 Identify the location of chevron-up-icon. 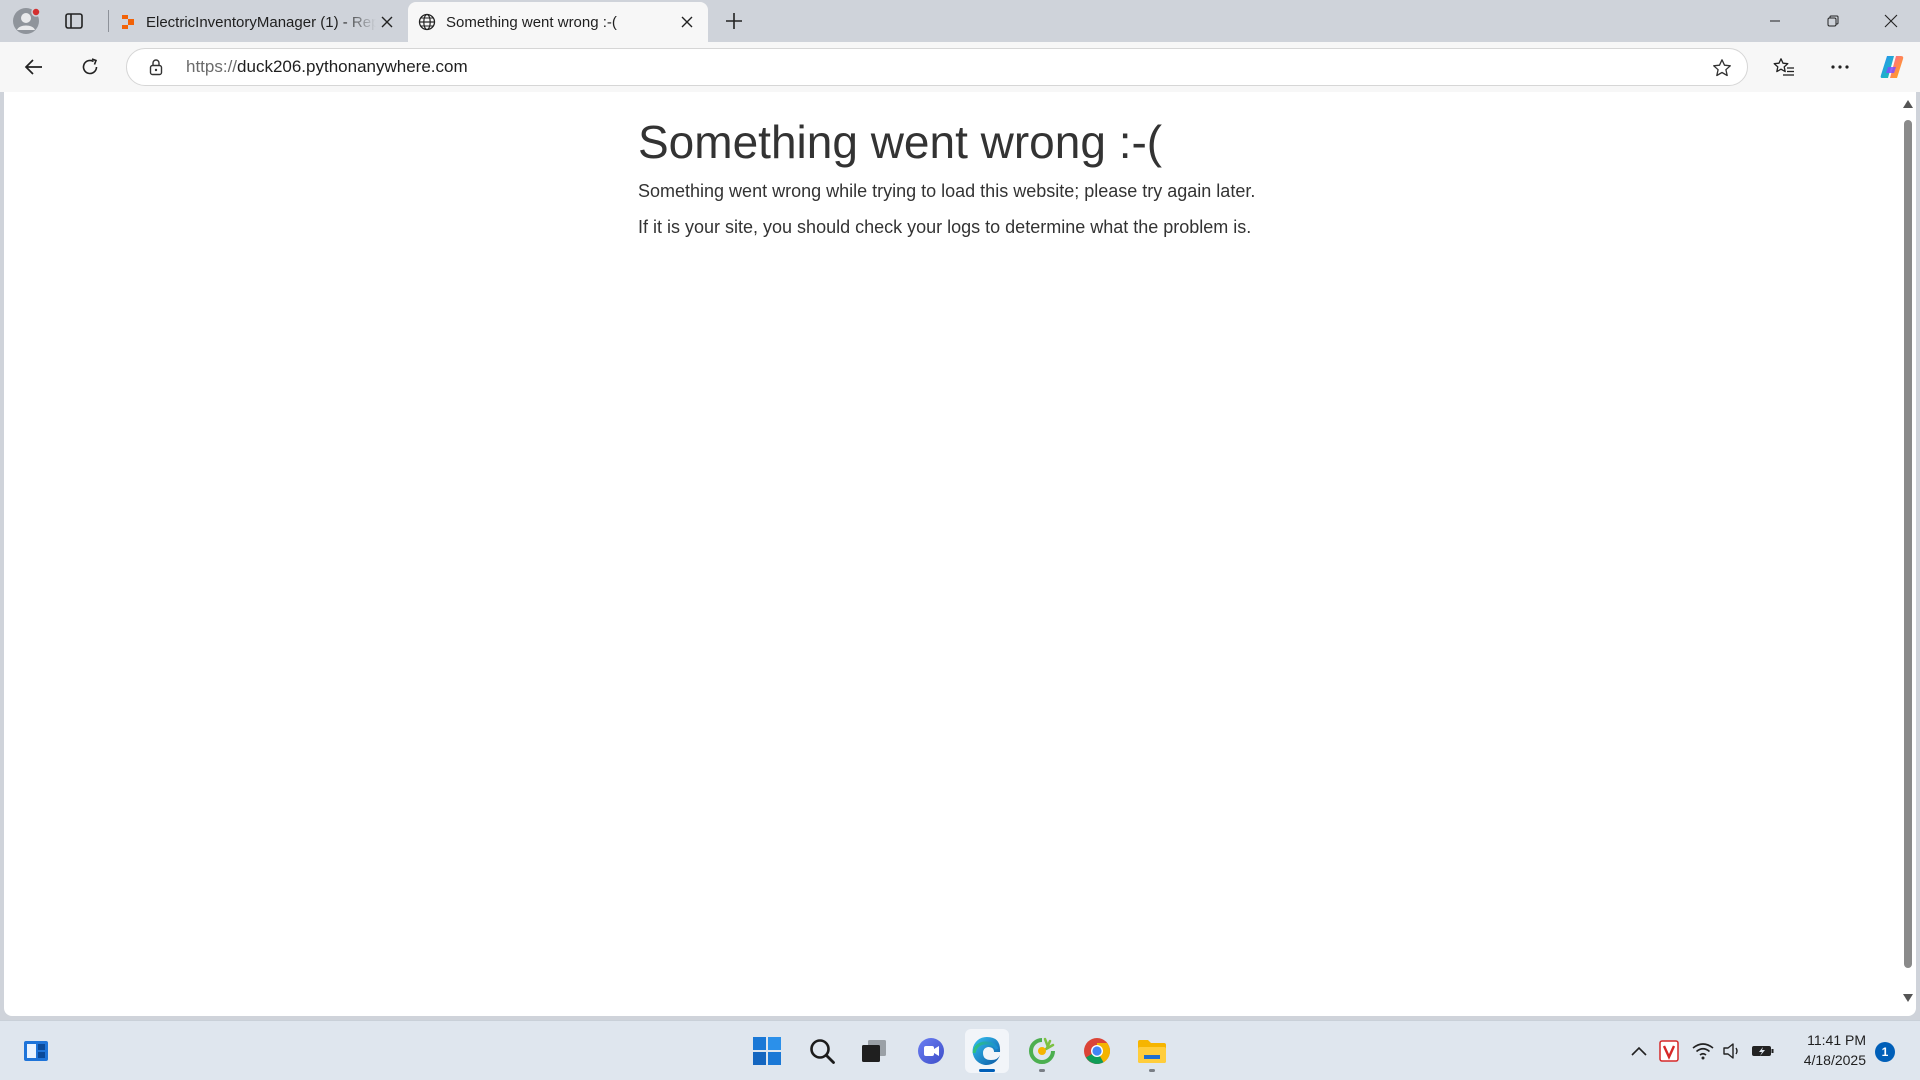
(1639, 1051).